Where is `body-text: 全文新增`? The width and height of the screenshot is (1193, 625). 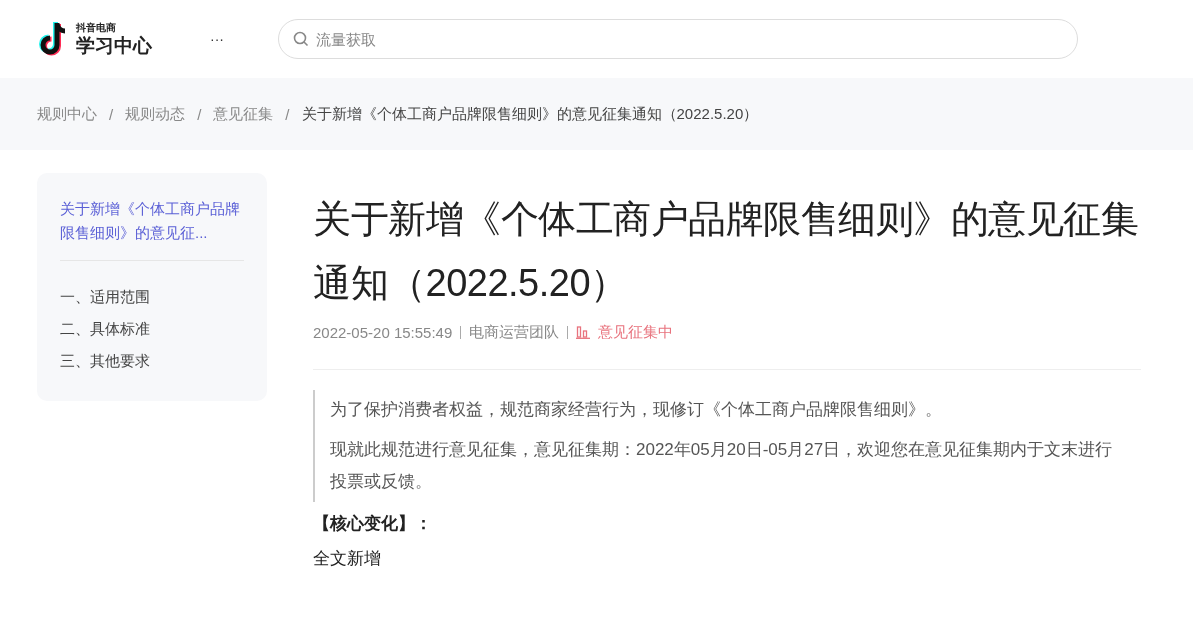
body-text: 全文新增 is located at coordinates (347, 559).